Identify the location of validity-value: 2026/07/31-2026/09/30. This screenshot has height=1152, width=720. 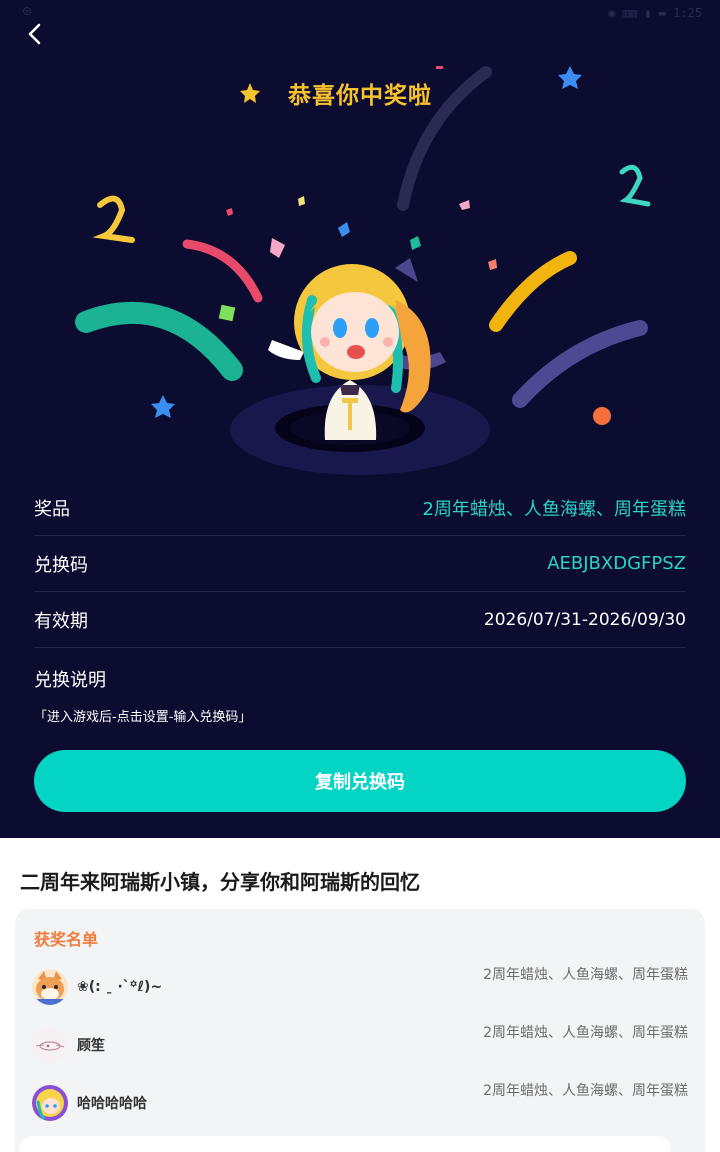
(584, 619).